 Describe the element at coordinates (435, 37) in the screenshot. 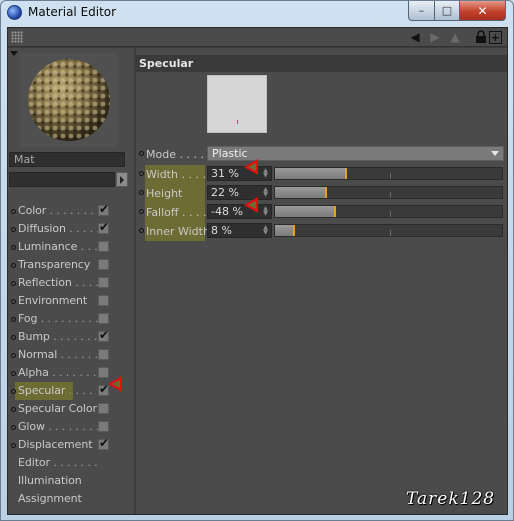

I see `arrow-right-icon: ▶` at that location.